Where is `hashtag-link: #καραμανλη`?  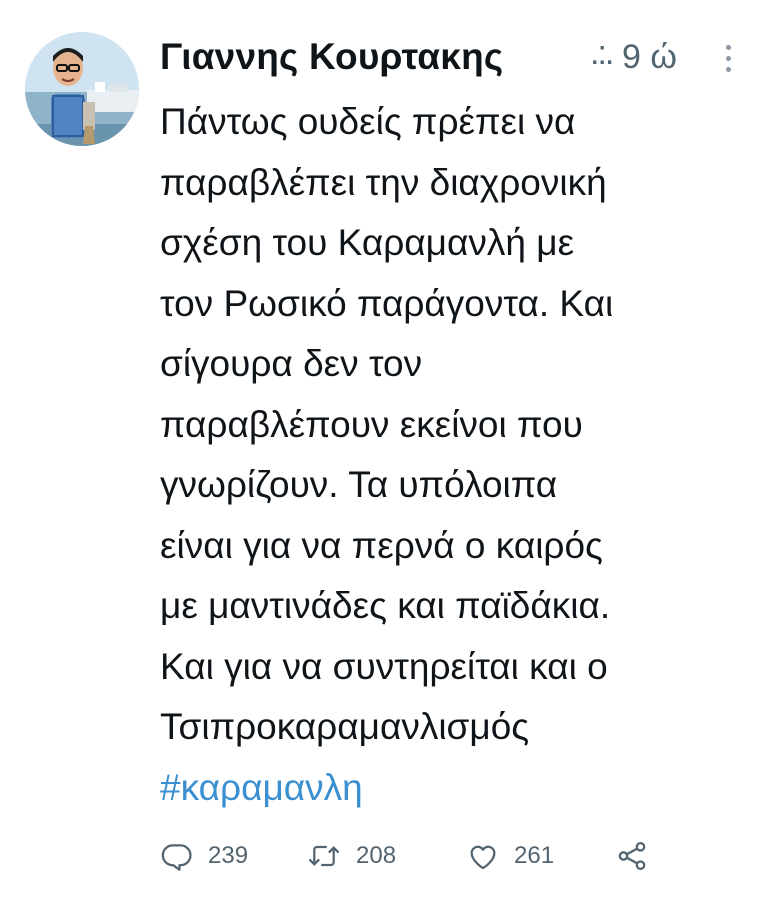 hashtag-link: #καραμανλη is located at coordinates (460, 788).